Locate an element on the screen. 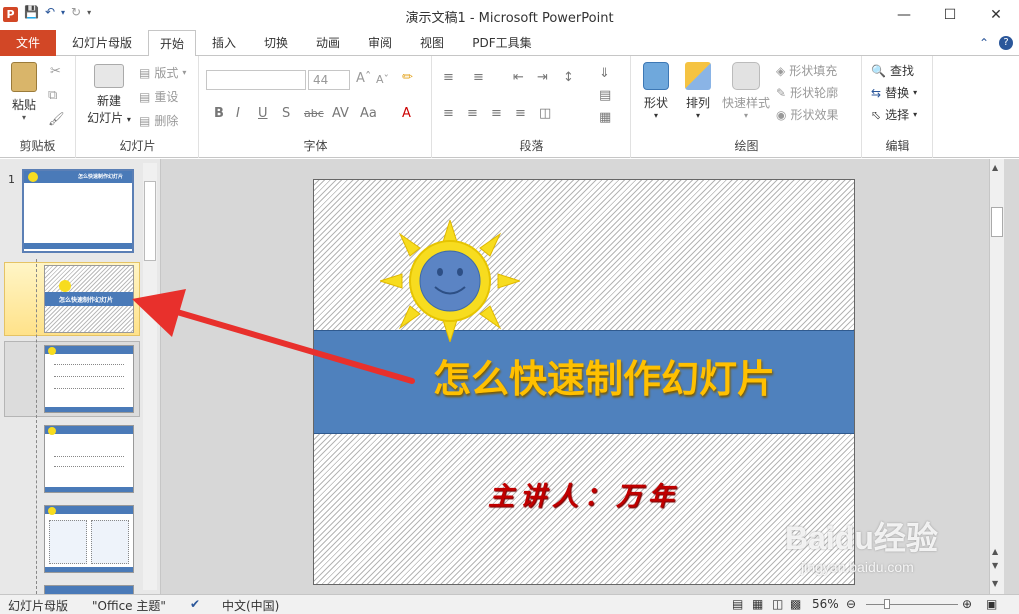 This screenshot has width=1019, height=614. align-left-icon: ≡ is located at coordinates (448, 113).